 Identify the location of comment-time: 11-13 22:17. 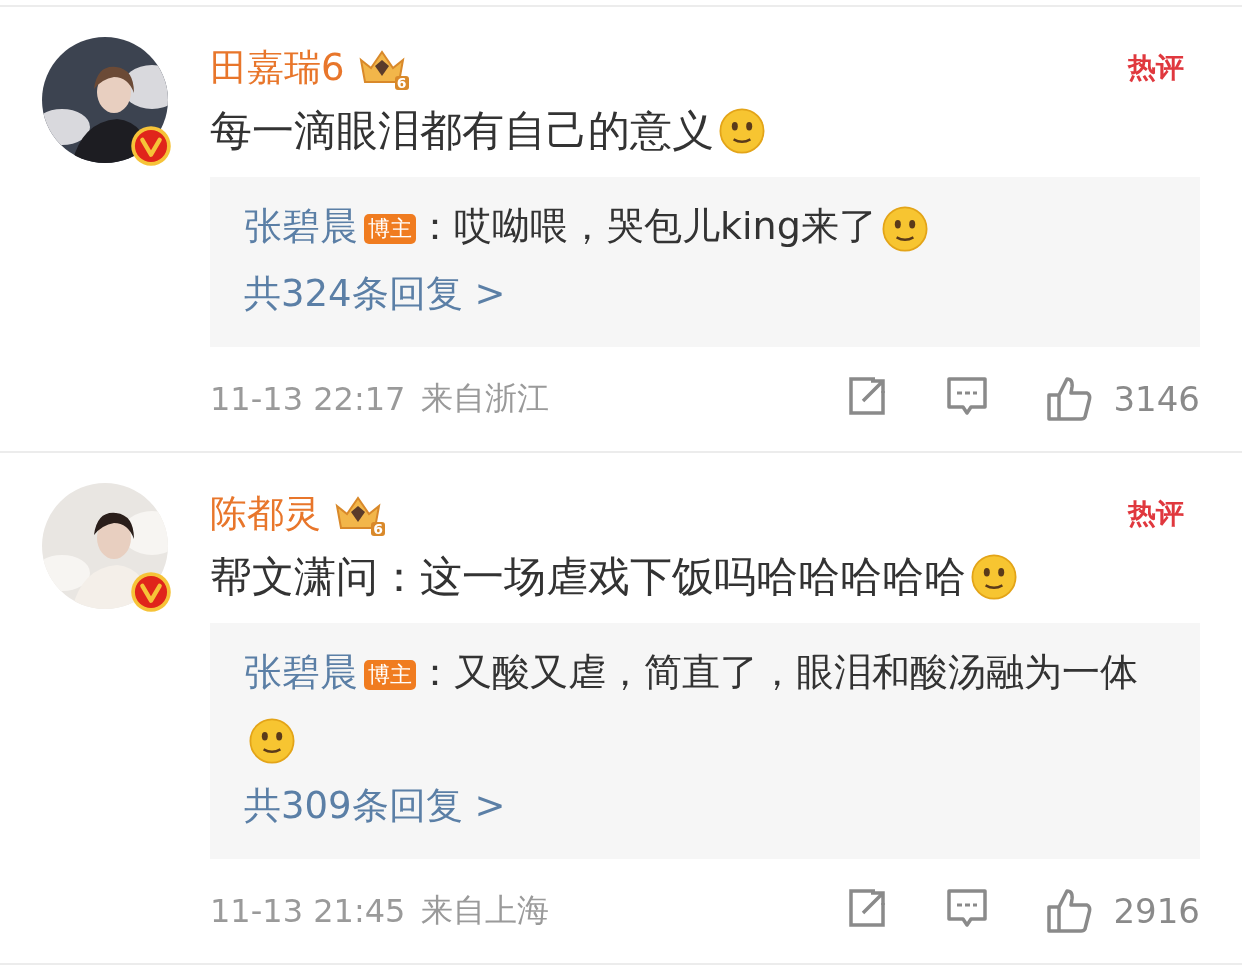
(308, 399).